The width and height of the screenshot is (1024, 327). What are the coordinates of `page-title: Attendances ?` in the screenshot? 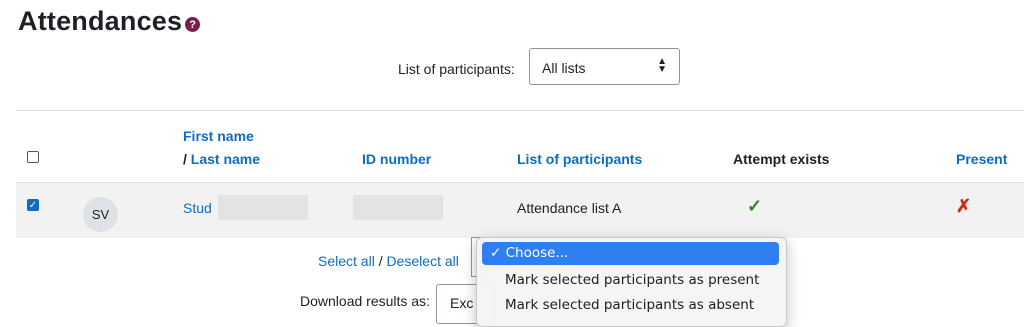 It's located at (109, 21).